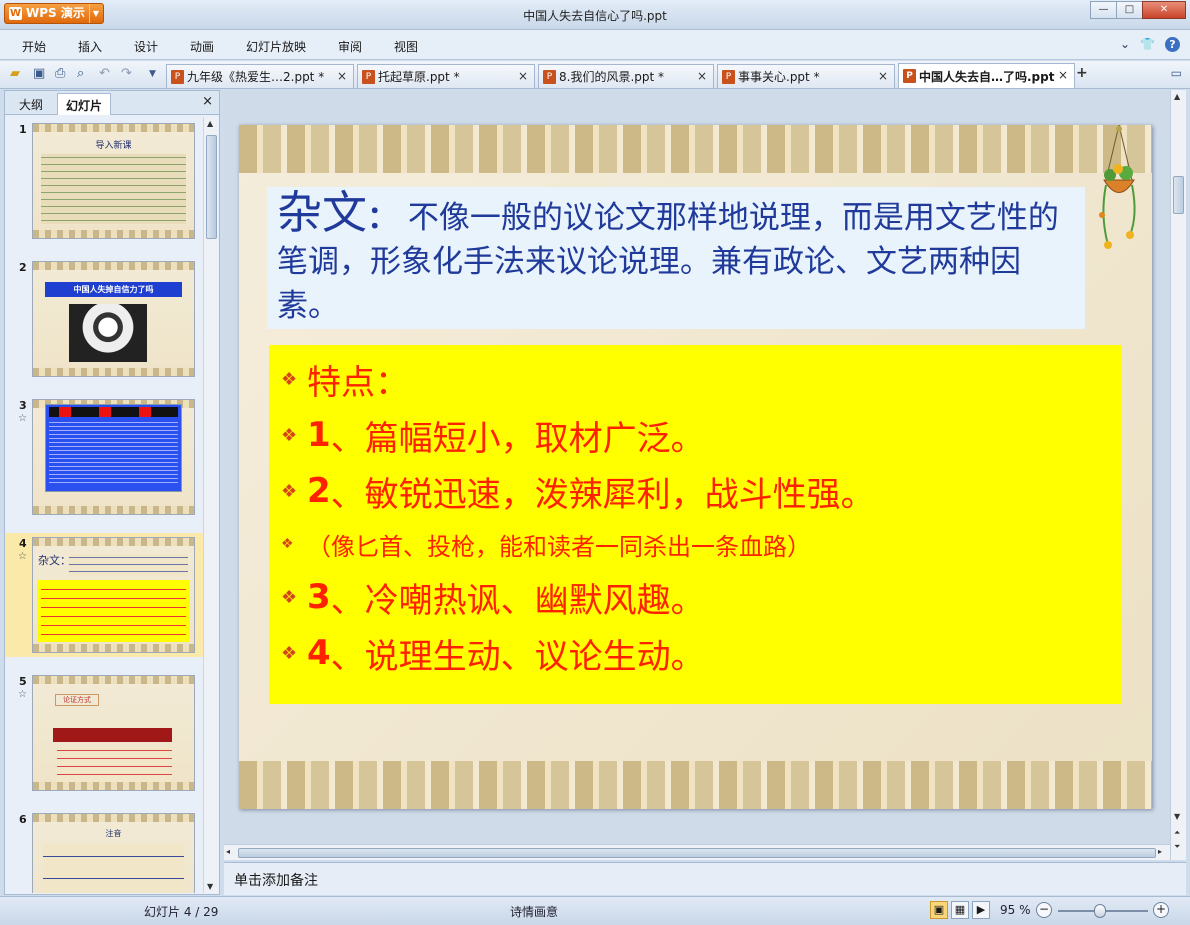 The height and width of the screenshot is (925, 1190). What do you see at coordinates (612, 77) in the screenshot?
I see `tab-label: 8.我们的风景.ppt *` at bounding box center [612, 77].